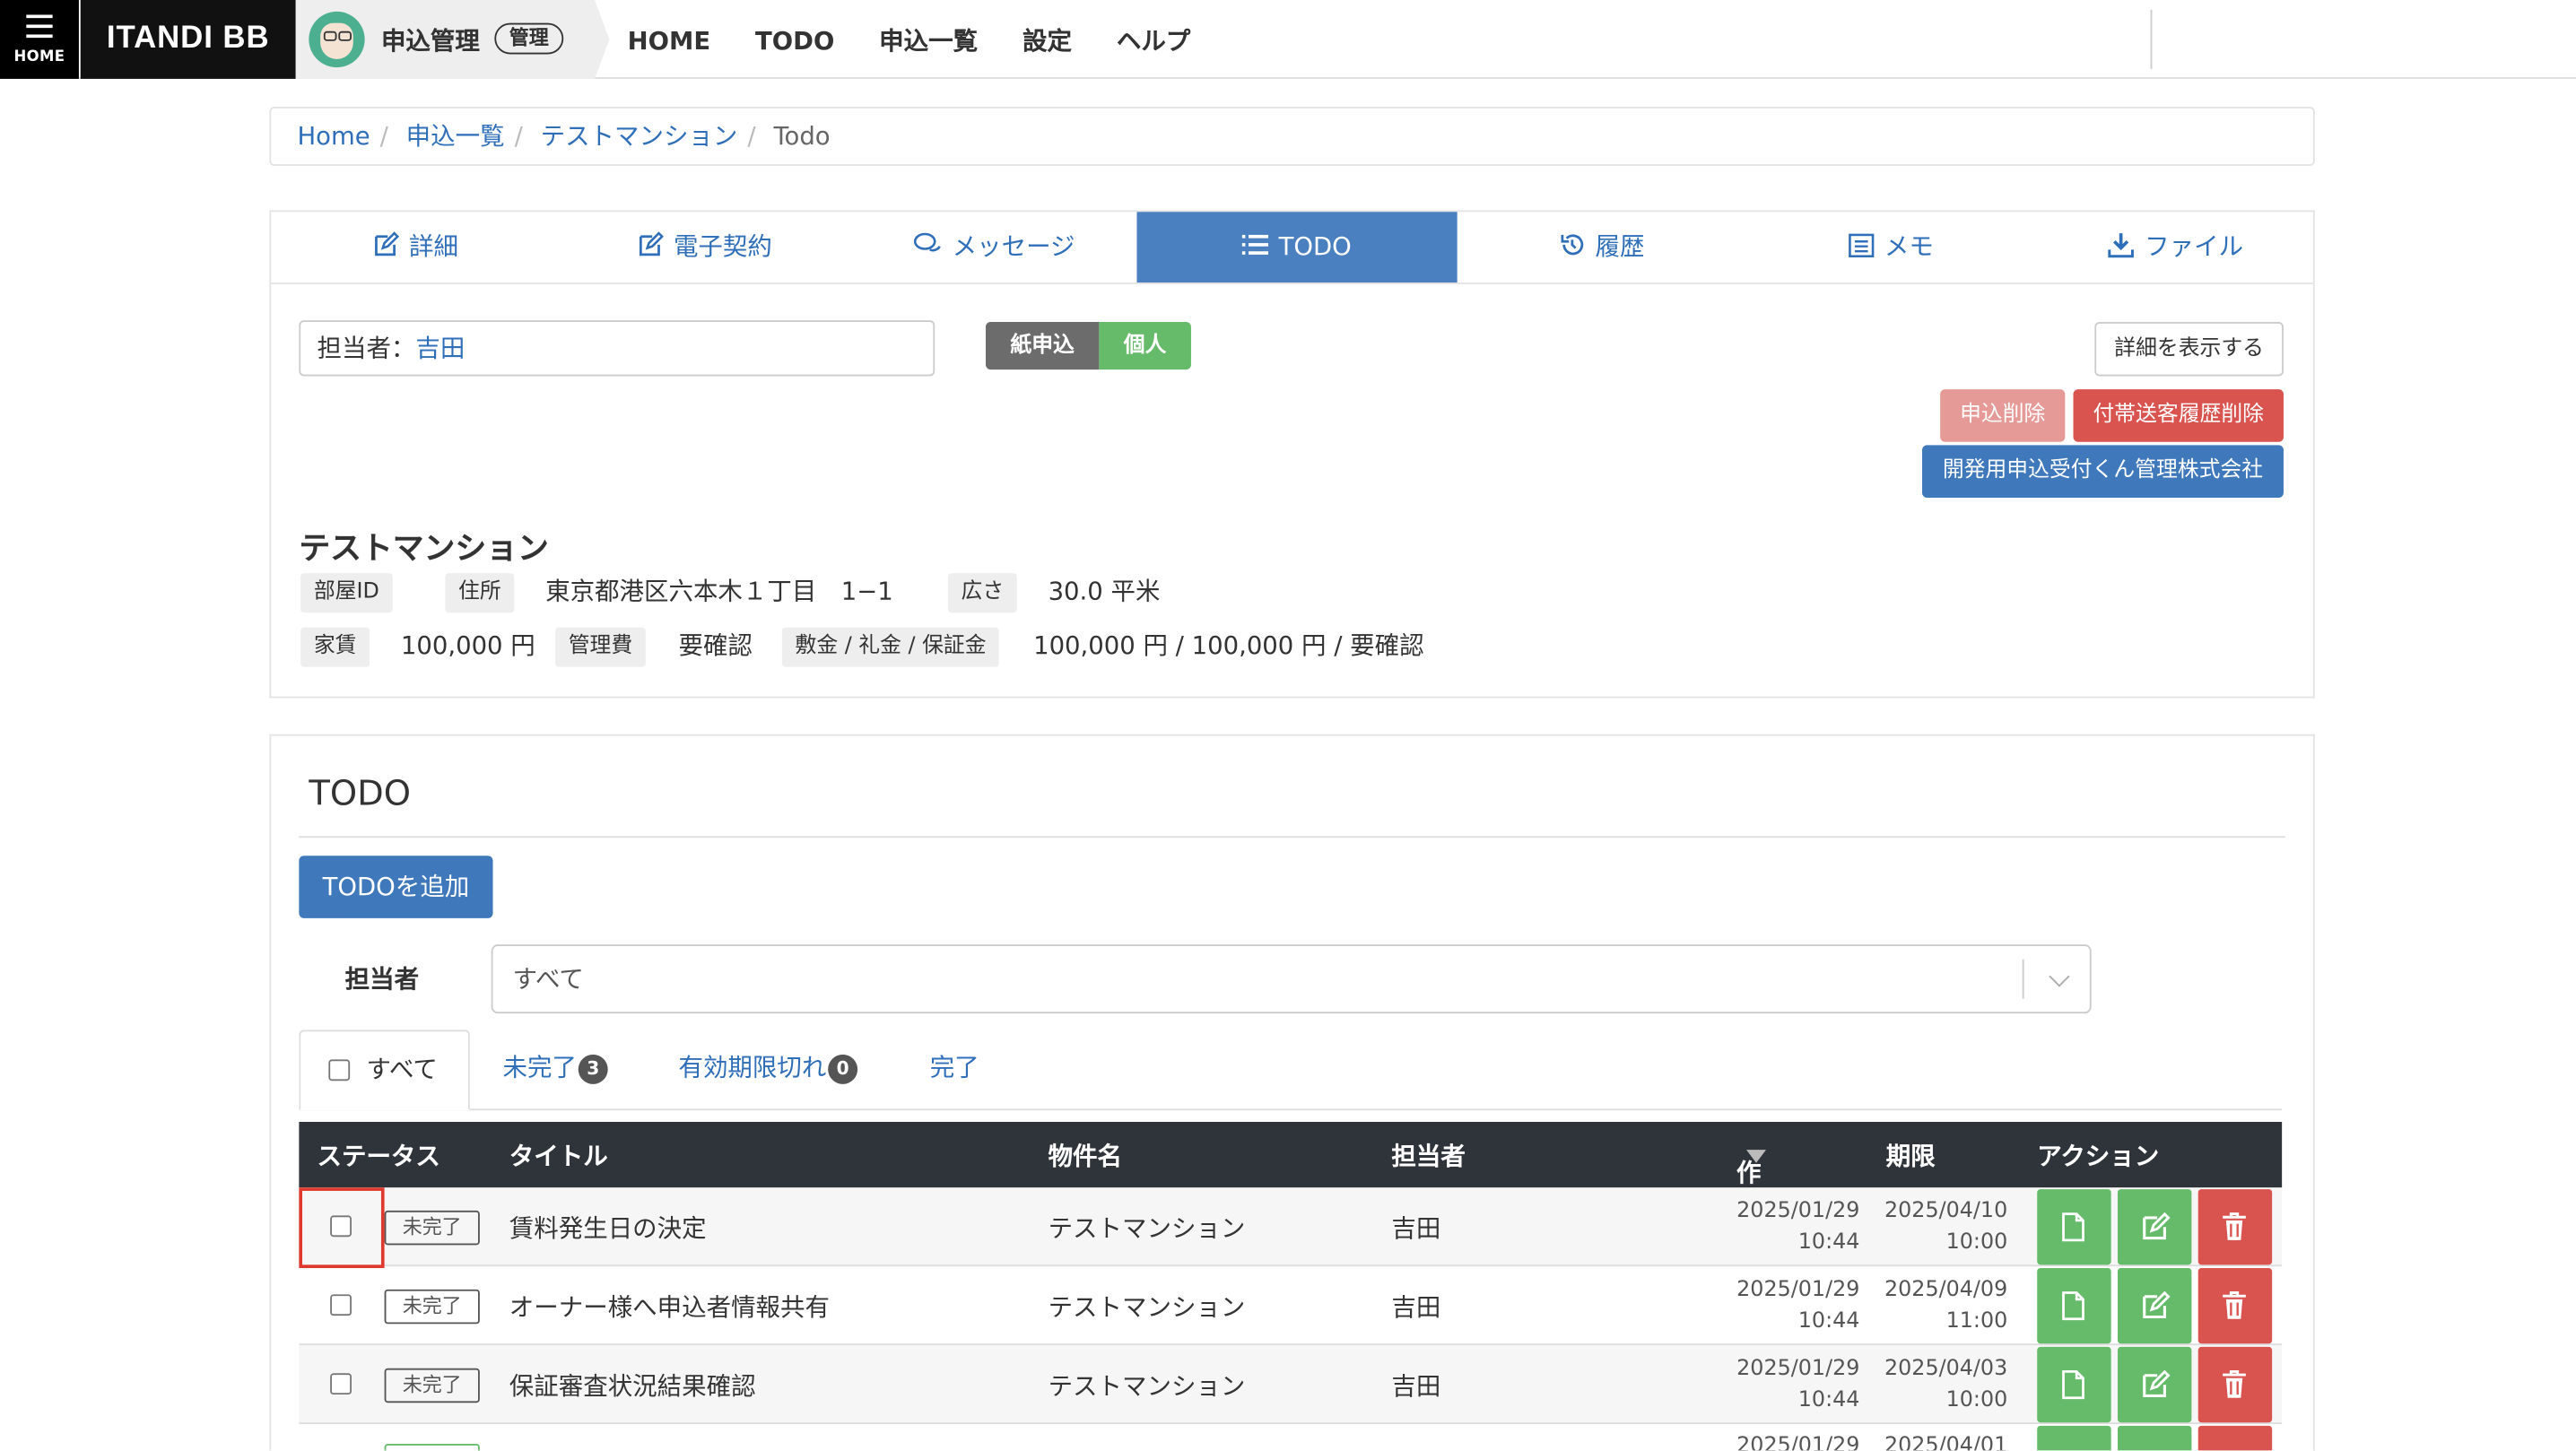 This screenshot has width=2576, height=1451. What do you see at coordinates (1104, 591) in the screenshot?
I see `area-value: 30.0 平米` at bounding box center [1104, 591].